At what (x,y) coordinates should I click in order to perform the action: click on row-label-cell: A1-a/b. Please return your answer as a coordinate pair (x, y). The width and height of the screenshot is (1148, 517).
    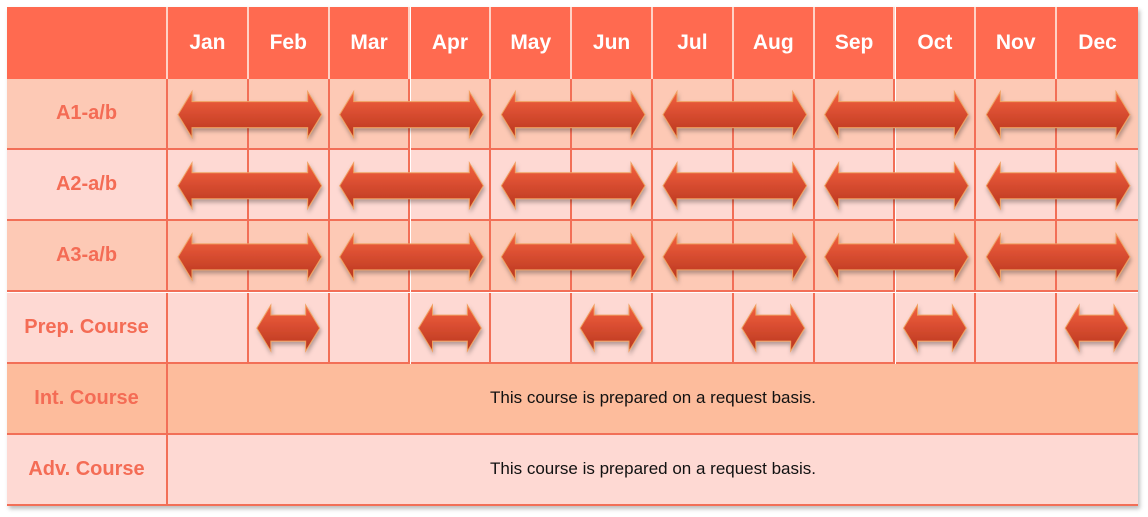
    Looking at the image, I should click on (87, 115).